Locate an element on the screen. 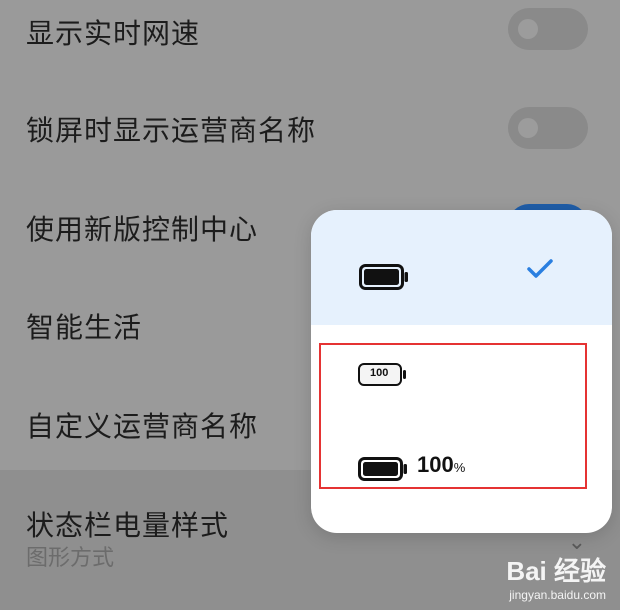  battery-style-value: 图形方式 is located at coordinates (70, 558).